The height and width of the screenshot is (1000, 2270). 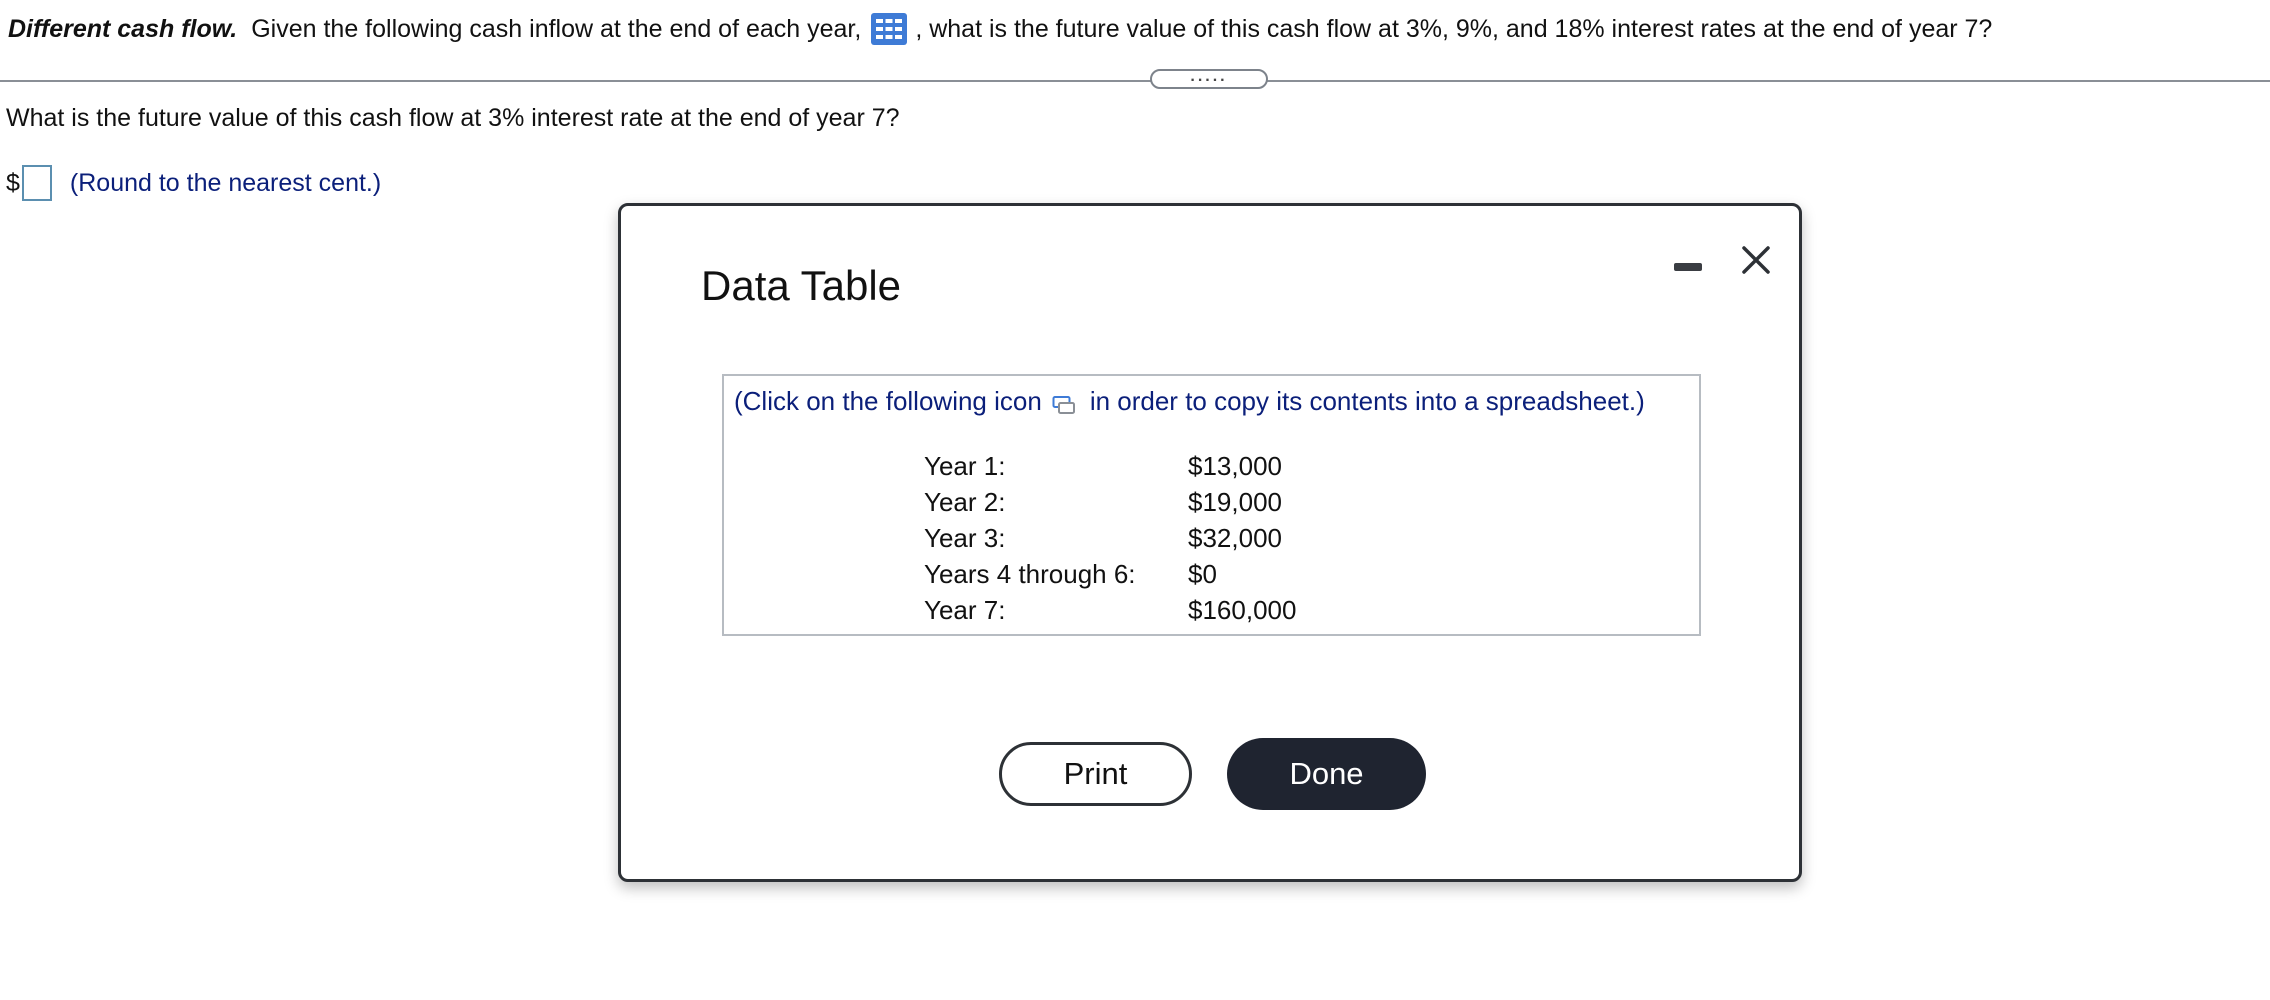 I want to click on print-button: Print, so click(x=1095, y=774).